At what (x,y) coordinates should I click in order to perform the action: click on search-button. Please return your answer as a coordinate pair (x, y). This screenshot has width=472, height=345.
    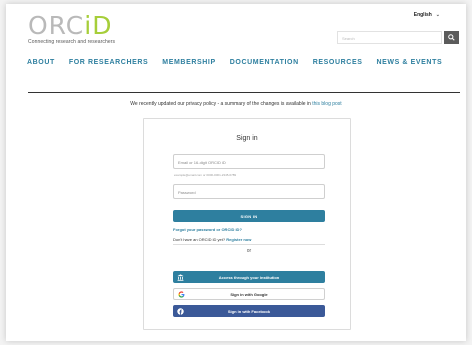
    Looking at the image, I should click on (451, 37).